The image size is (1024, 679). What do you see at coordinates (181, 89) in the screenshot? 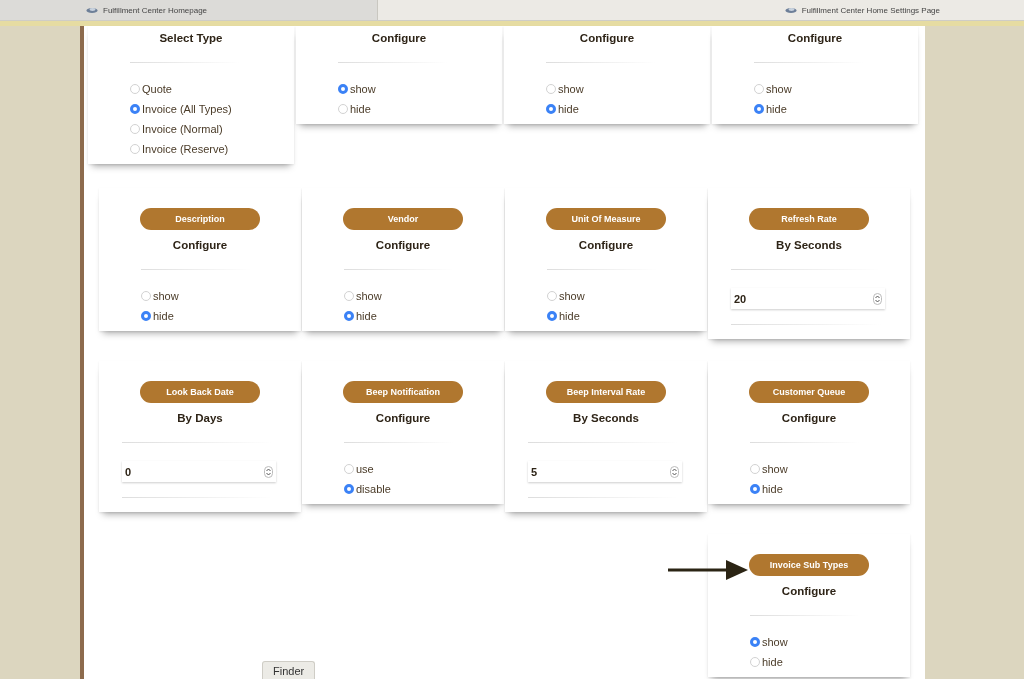
I see `radio-option: Quote` at bounding box center [181, 89].